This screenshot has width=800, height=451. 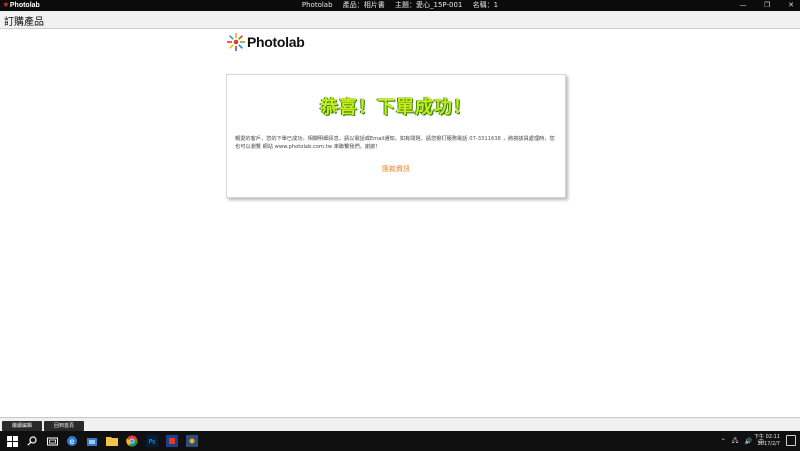 What do you see at coordinates (132, 441) in the screenshot?
I see `chrome-icon` at bounding box center [132, 441].